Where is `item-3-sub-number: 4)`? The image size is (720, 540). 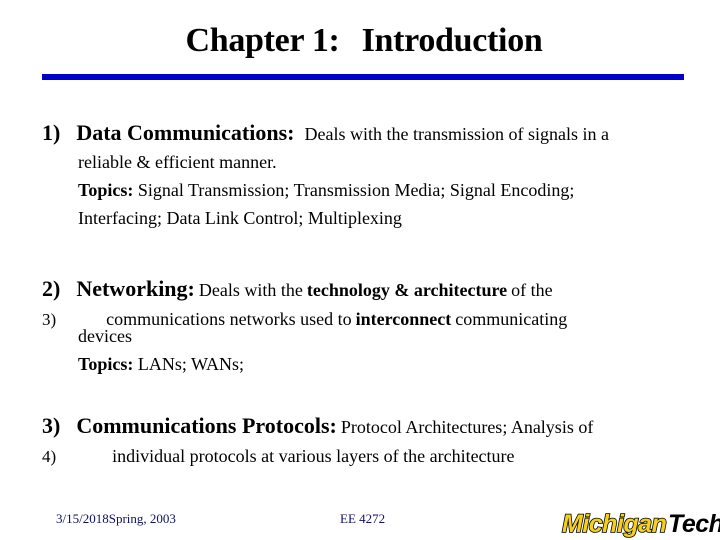 item-3-sub-number: 4) is located at coordinates (49, 456).